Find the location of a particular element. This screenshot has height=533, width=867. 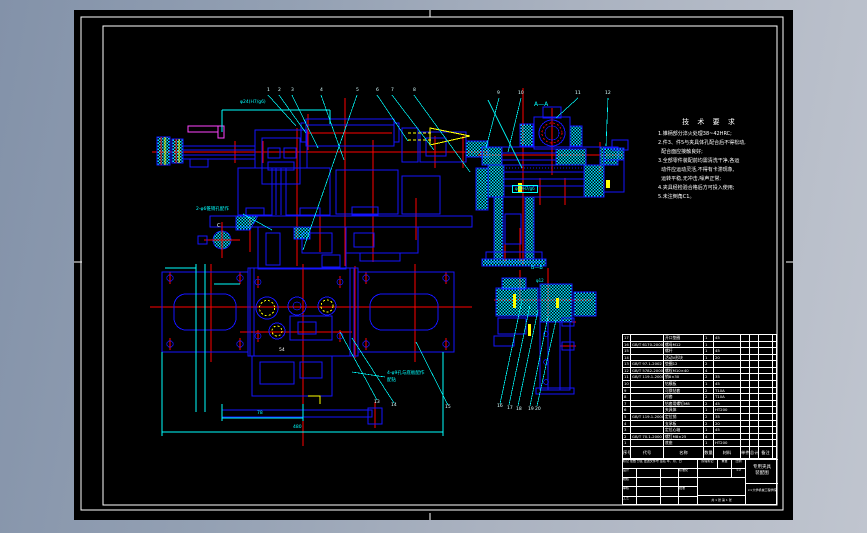

parts-row-11: 11 GB/T 119.1-2000 销8×30 2 35 is located at coordinates (699, 378).